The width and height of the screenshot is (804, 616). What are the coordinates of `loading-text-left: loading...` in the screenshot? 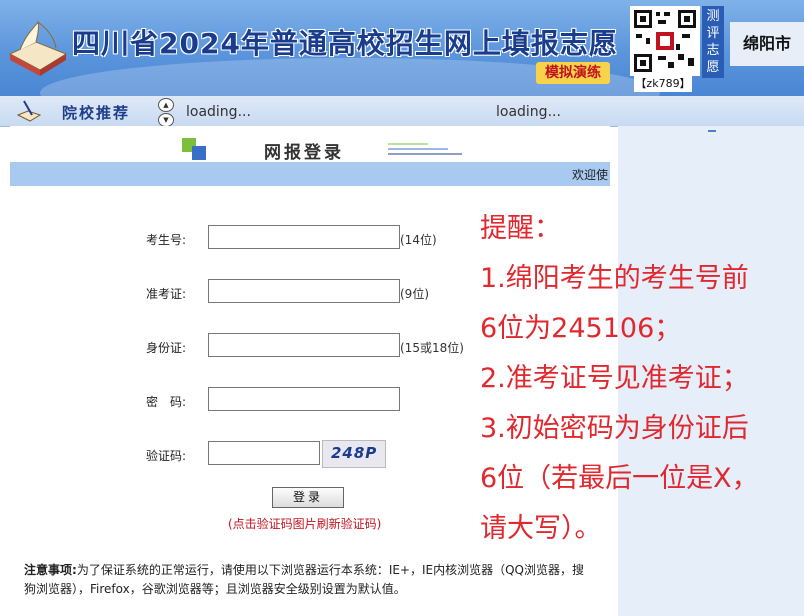 It's located at (218, 112).